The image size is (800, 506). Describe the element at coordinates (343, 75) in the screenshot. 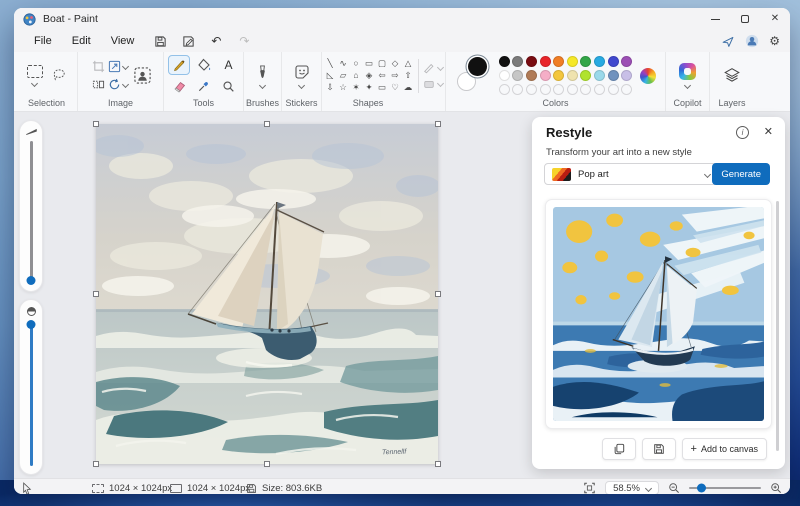

I see `shape-icon: ▱` at that location.